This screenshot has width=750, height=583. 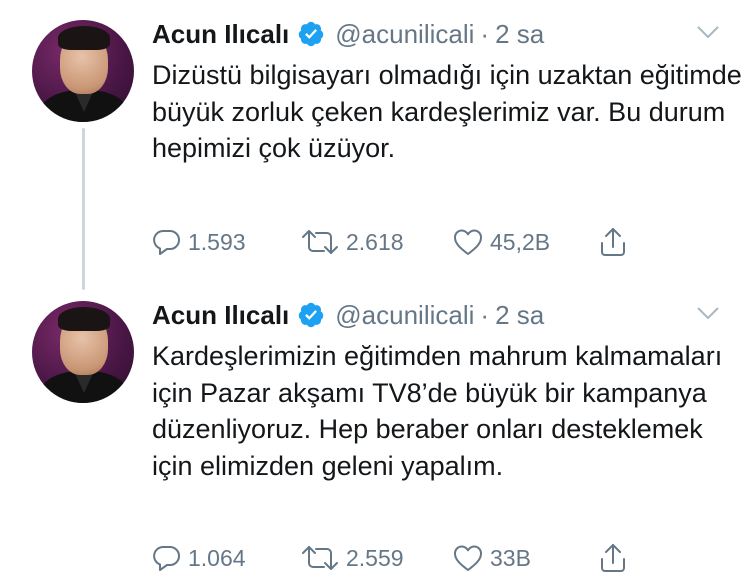 I want to click on retweet-button: 2.618, so click(x=352, y=242).